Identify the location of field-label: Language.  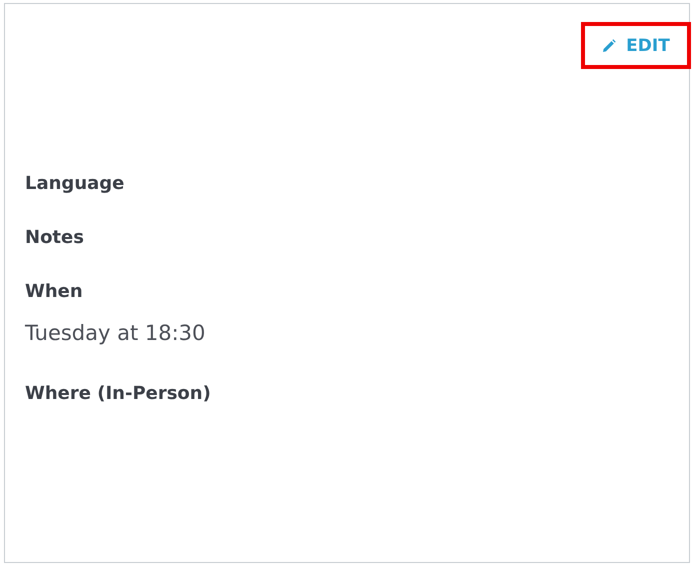
(75, 184).